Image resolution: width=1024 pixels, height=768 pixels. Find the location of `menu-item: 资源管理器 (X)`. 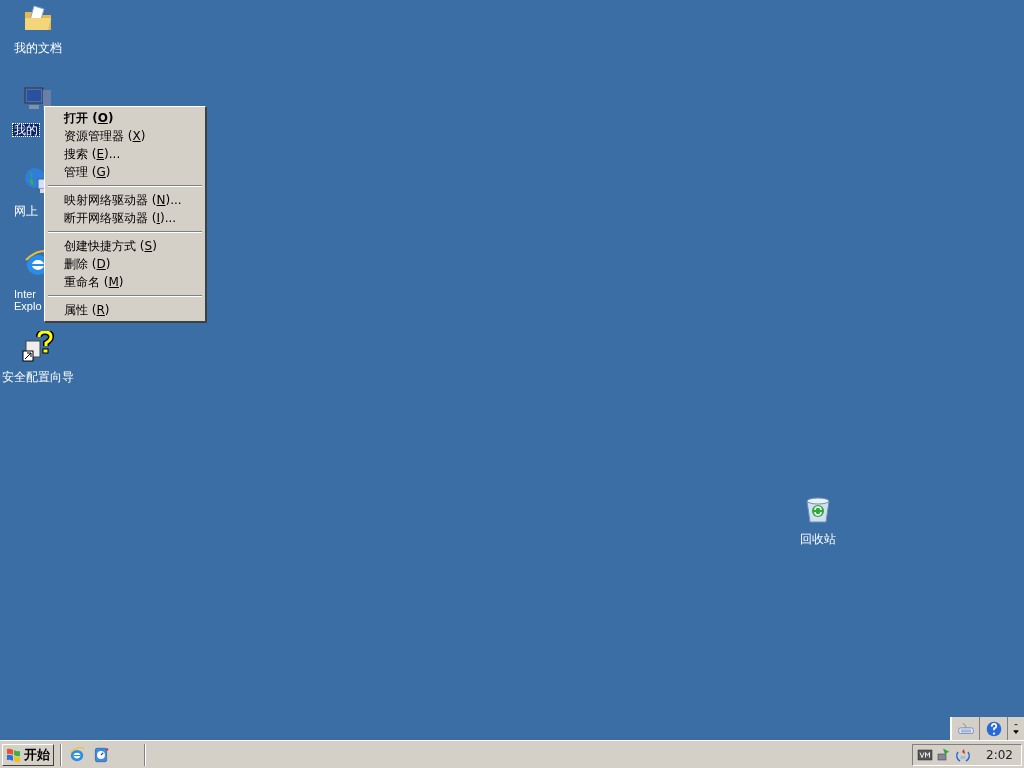

menu-item: 资源管理器 (X) is located at coordinates (125, 136).